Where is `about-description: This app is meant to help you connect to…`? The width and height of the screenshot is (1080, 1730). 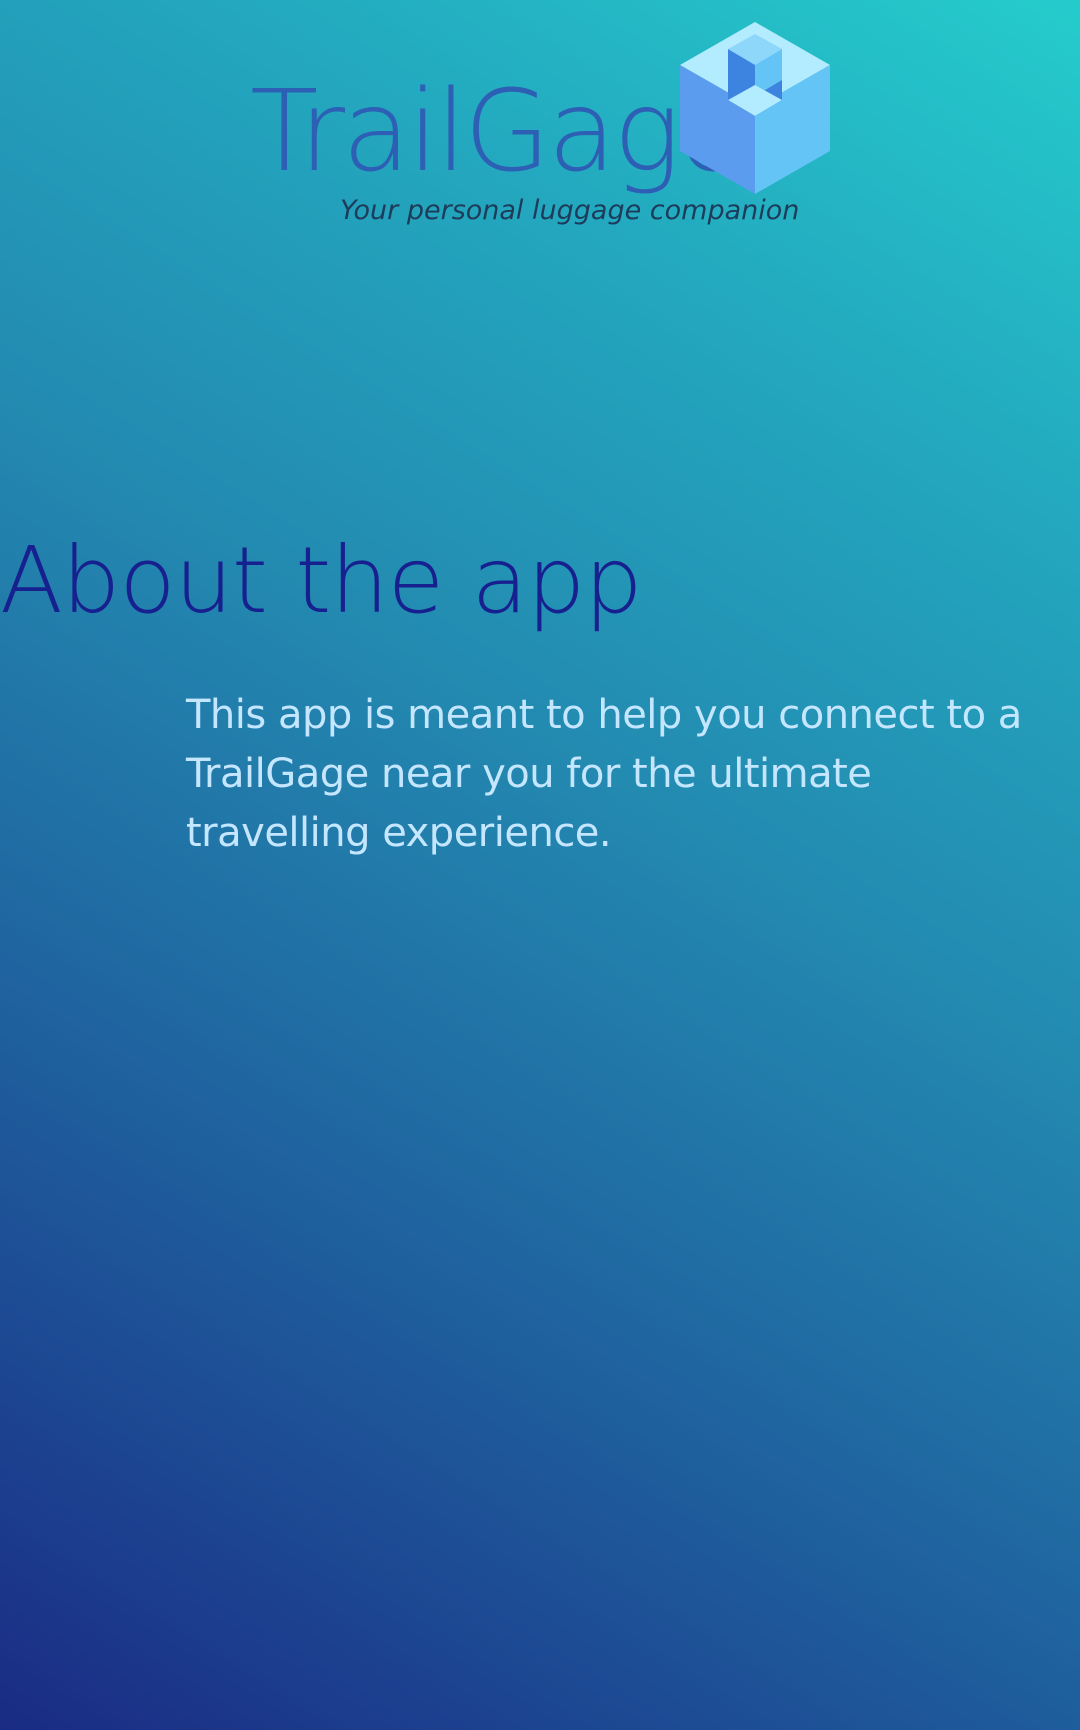 about-description: This app is meant to help you connect to… is located at coordinates (604, 774).